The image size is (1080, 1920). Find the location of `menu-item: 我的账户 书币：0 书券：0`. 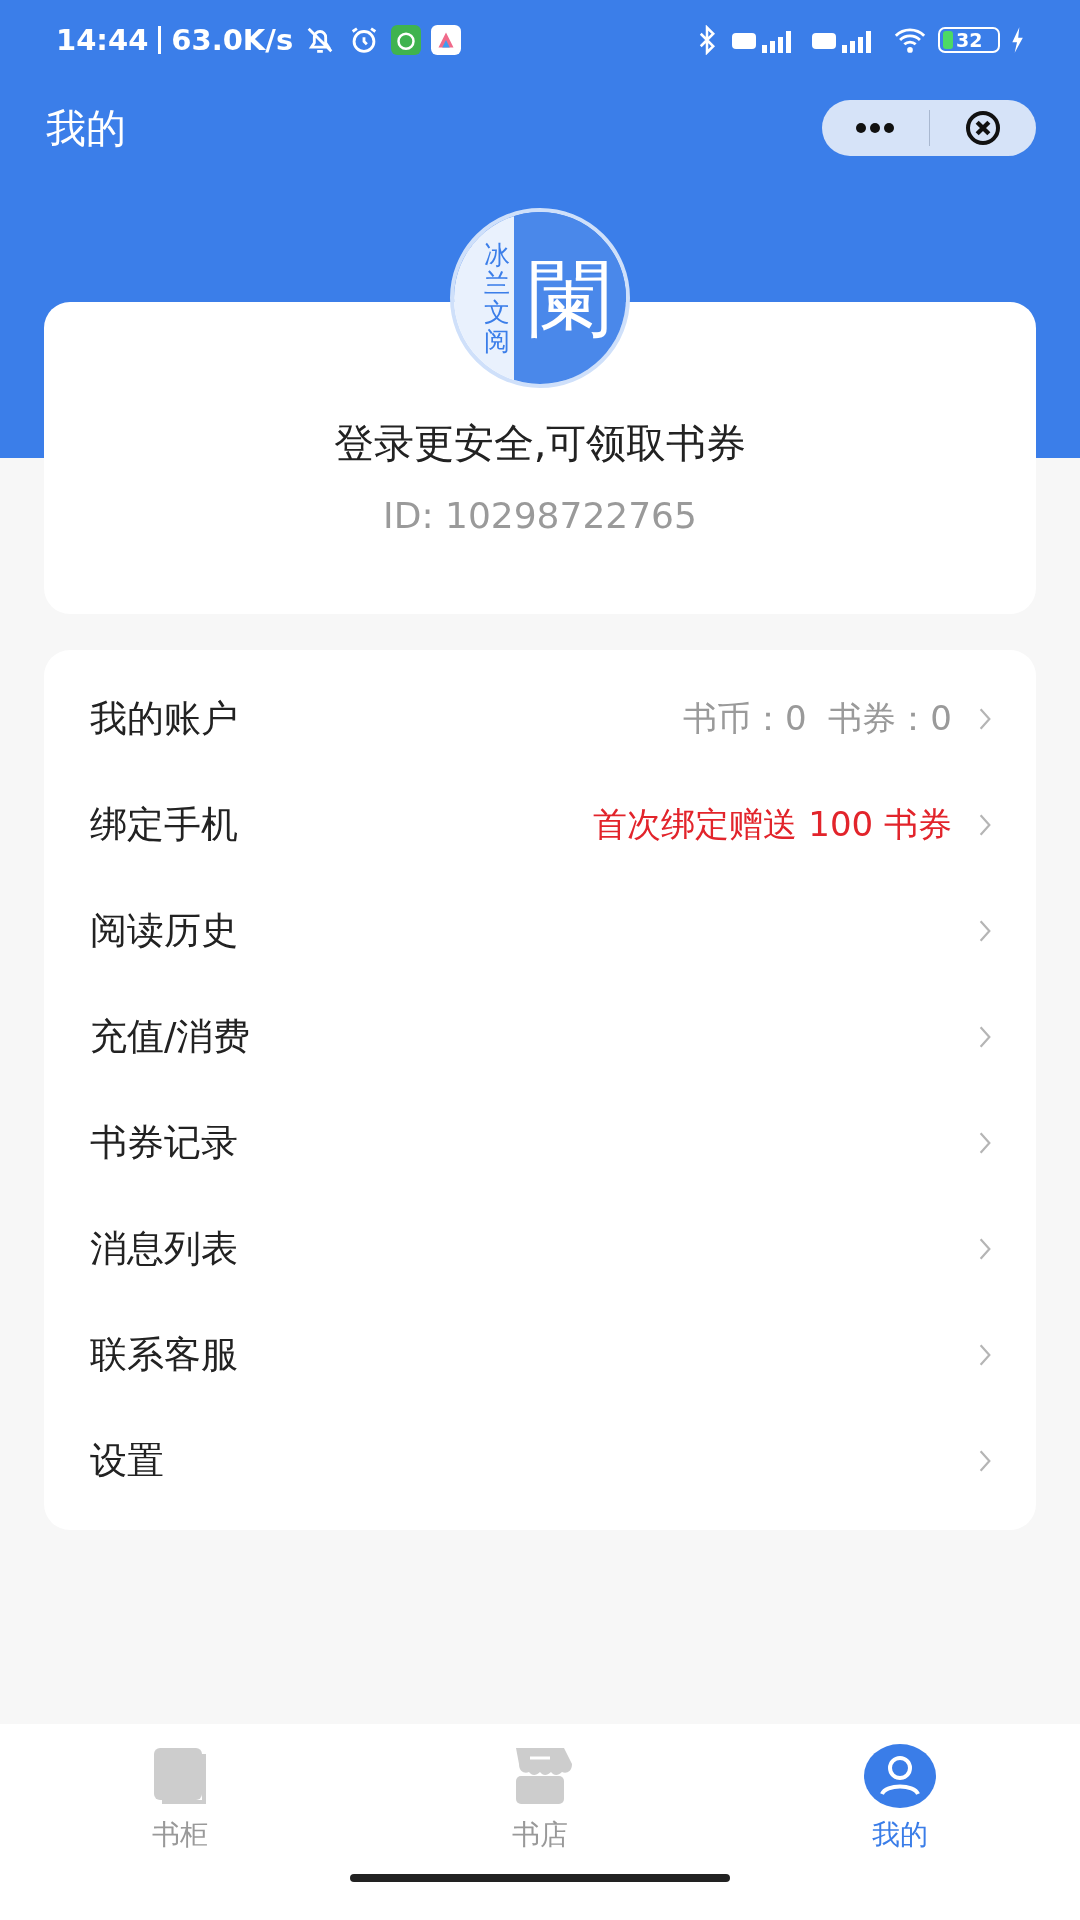

menu-item: 我的账户 书币：0 书券：0 is located at coordinates (540, 719).